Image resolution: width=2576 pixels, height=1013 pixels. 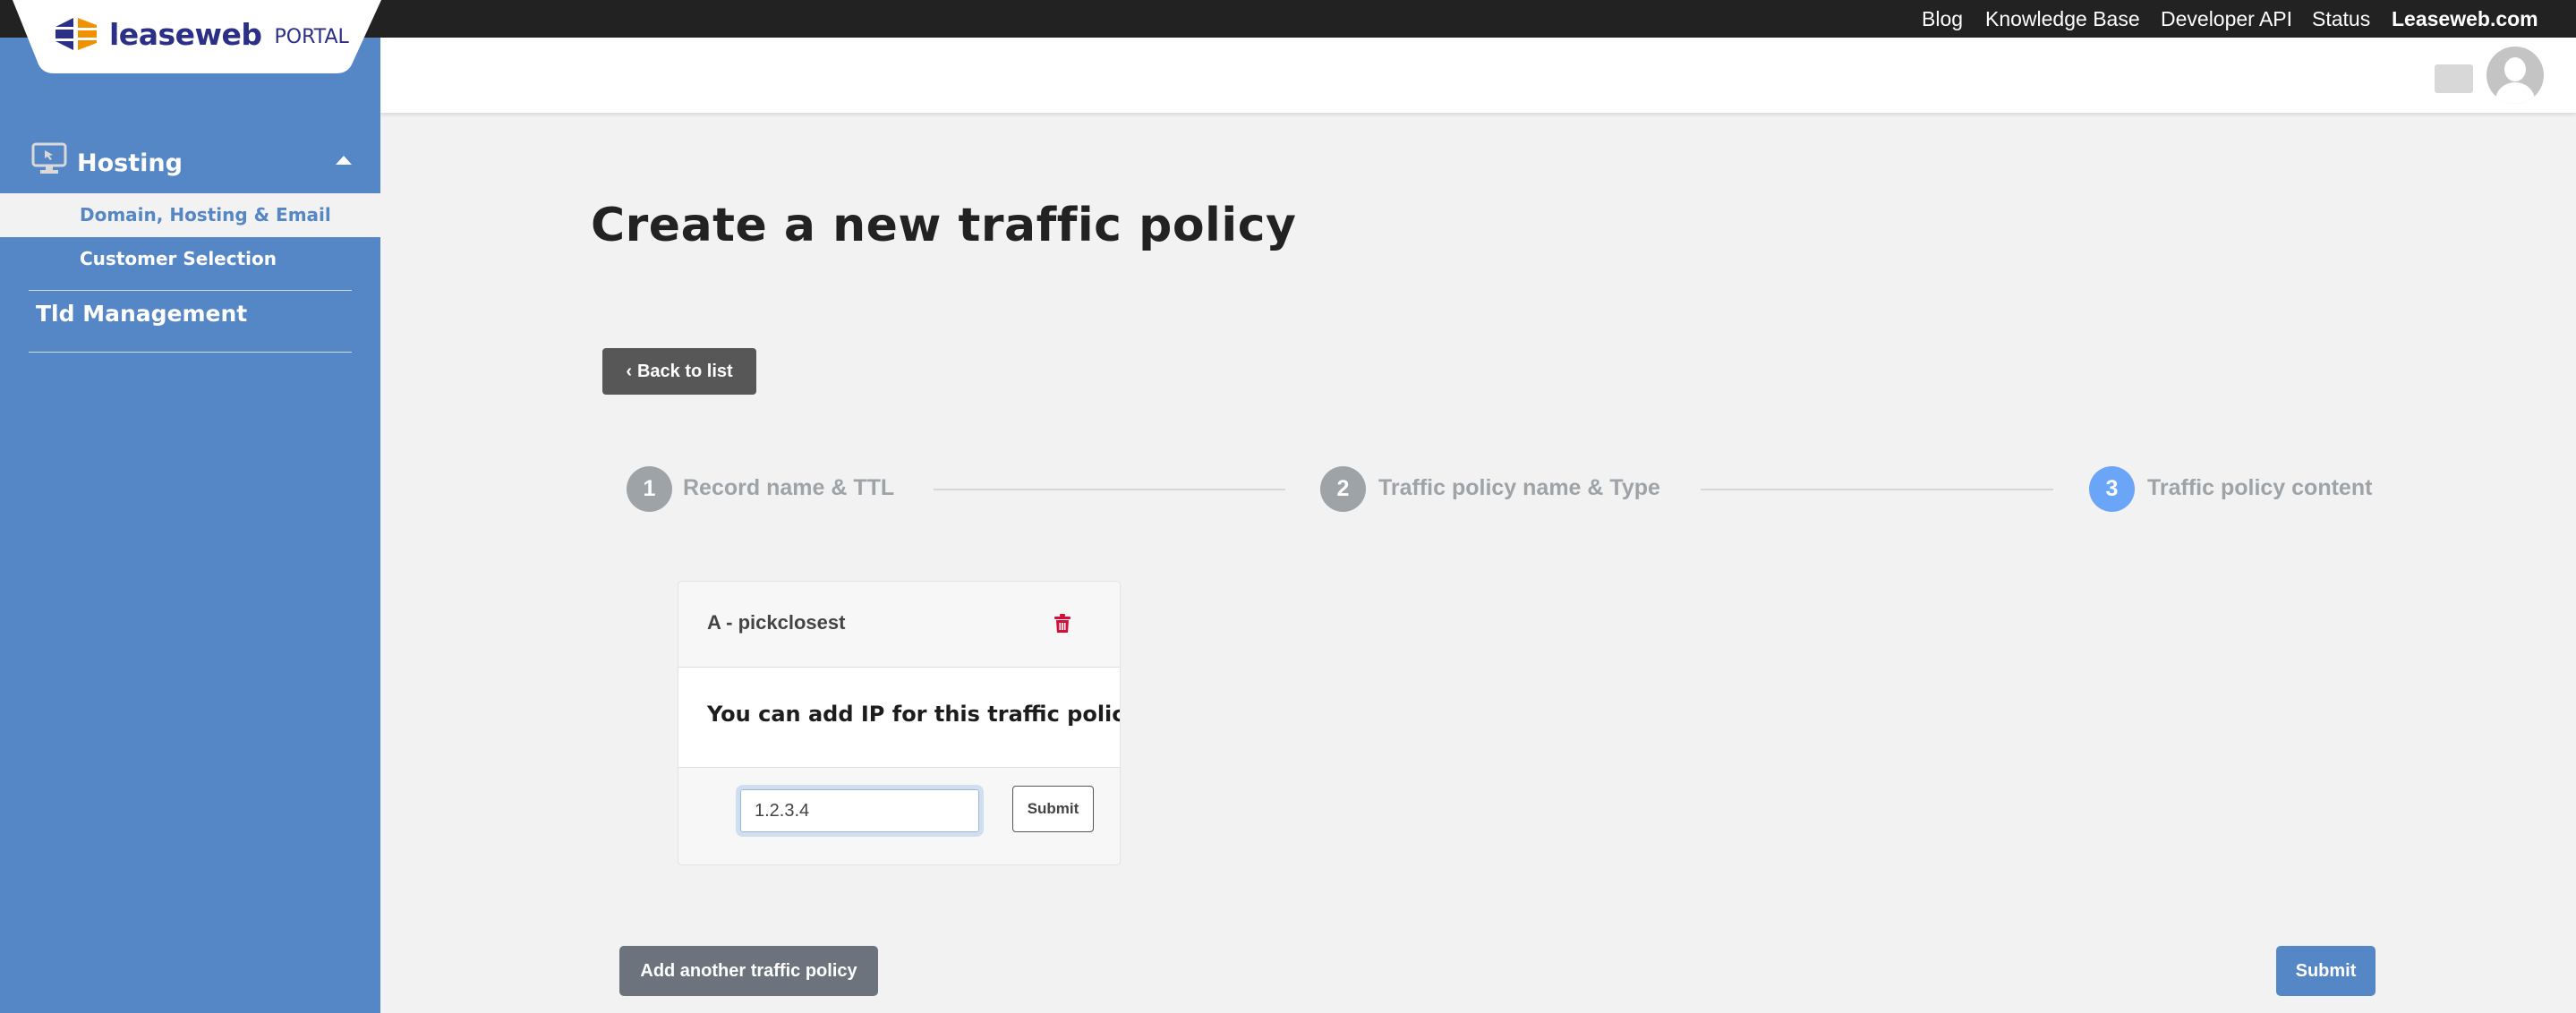 What do you see at coordinates (2226, 19) in the screenshot?
I see `topnav-developer-api-link: Developer API` at bounding box center [2226, 19].